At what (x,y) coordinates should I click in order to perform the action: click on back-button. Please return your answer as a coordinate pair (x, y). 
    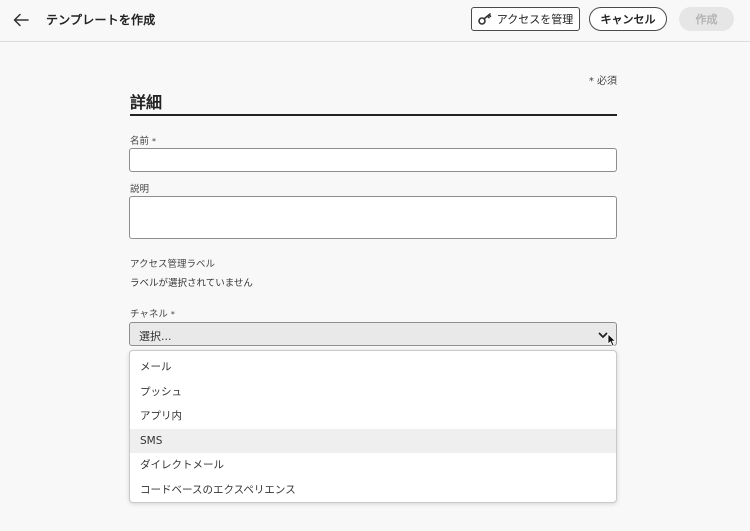
    Looking at the image, I should click on (21, 20).